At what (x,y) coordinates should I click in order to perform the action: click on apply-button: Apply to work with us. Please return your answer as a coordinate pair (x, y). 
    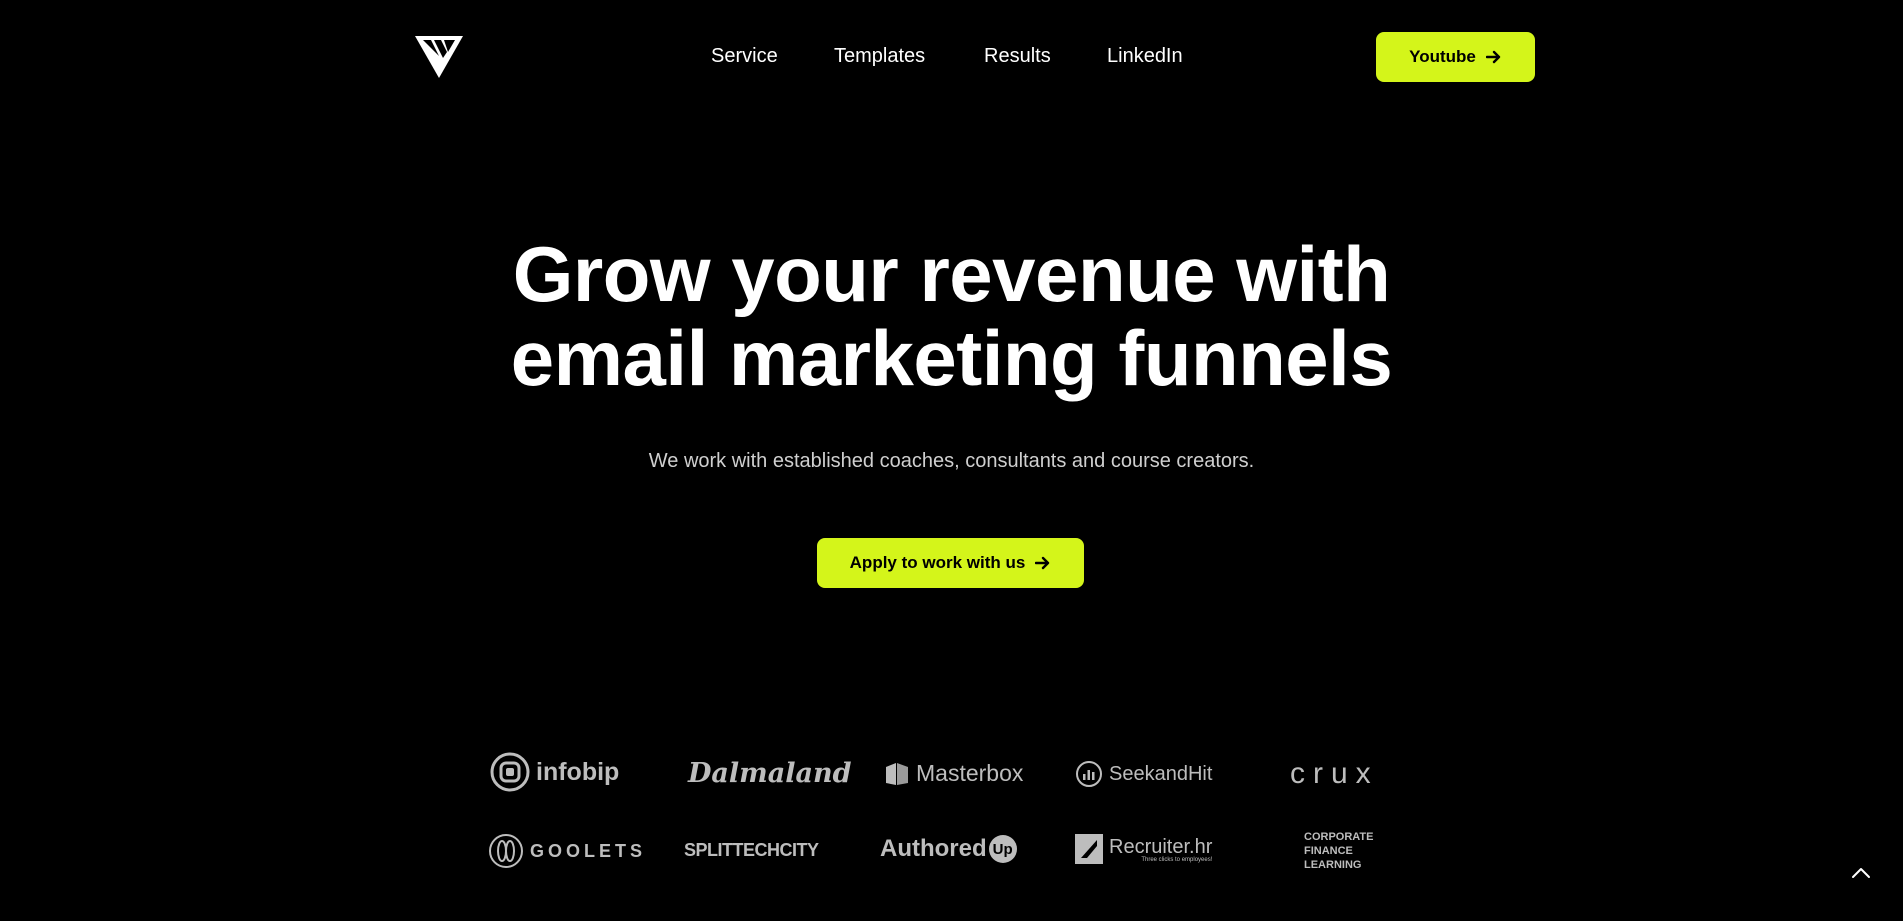
    Looking at the image, I should click on (950, 563).